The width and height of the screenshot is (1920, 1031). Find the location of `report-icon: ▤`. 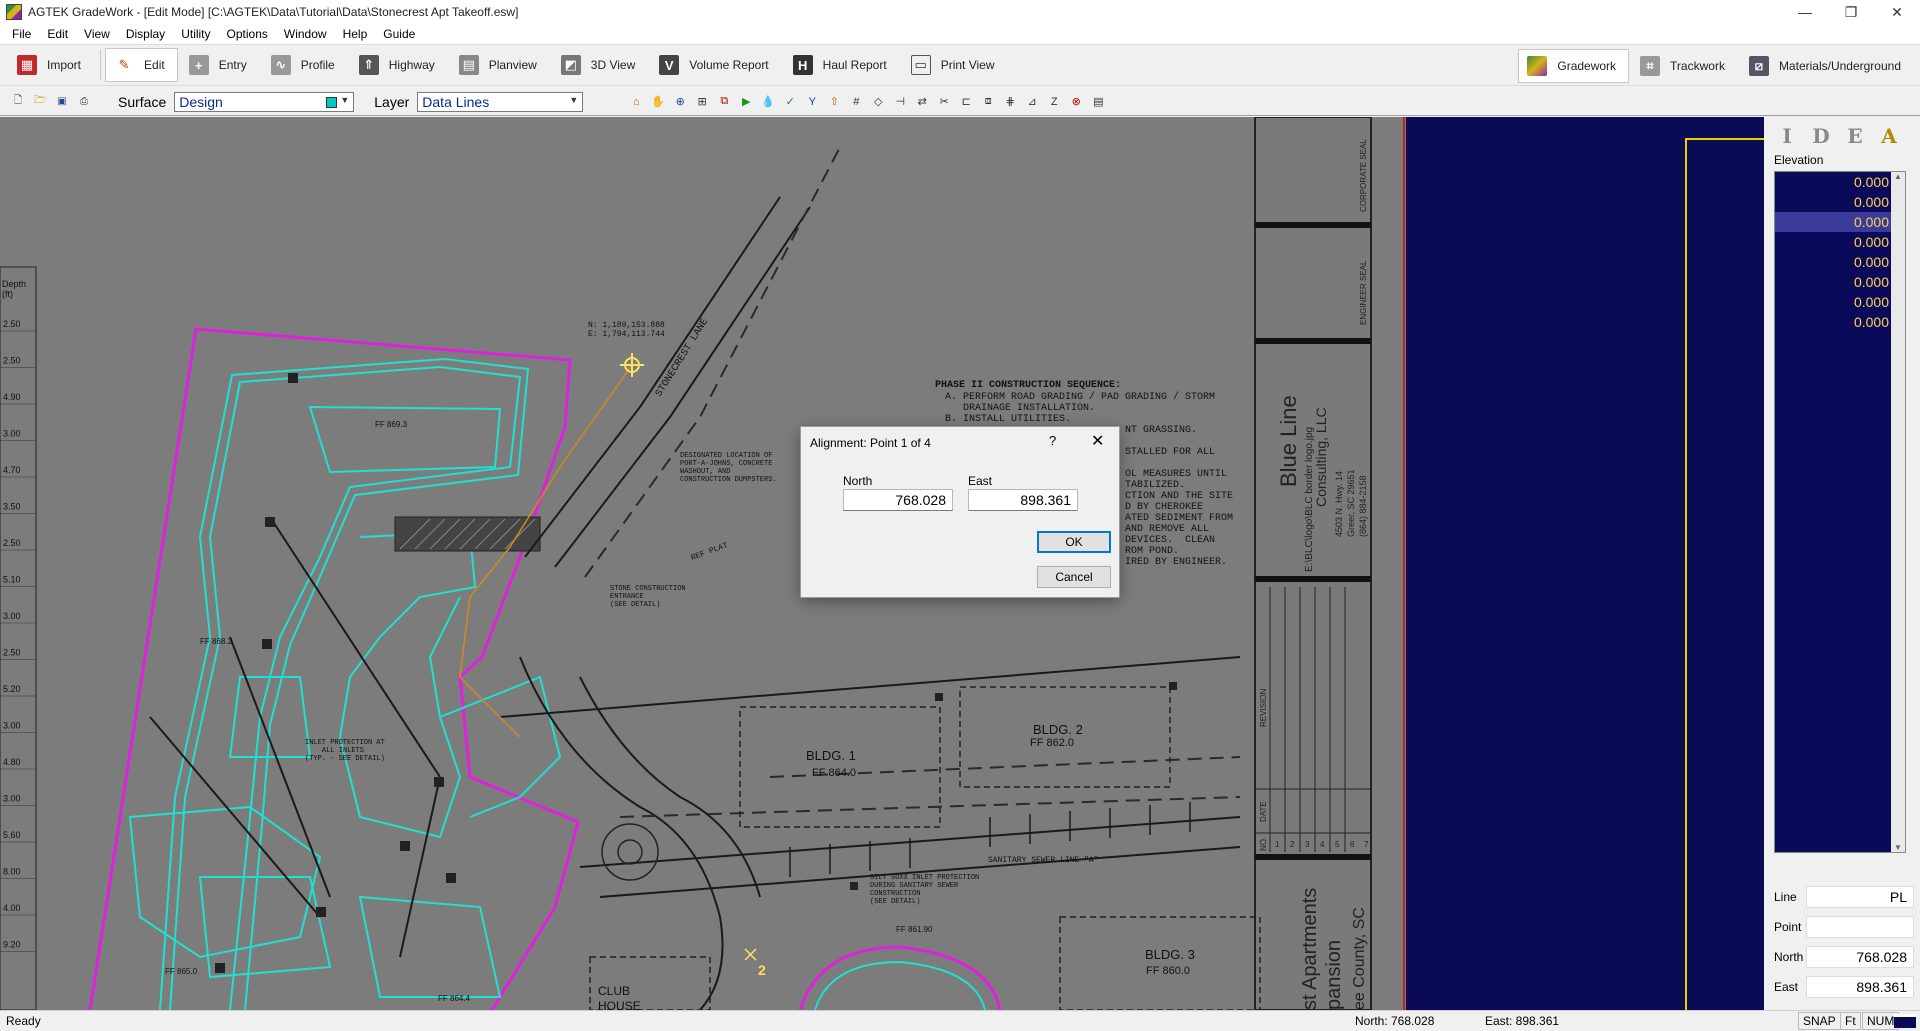

report-icon: ▤ is located at coordinates (1098, 102).